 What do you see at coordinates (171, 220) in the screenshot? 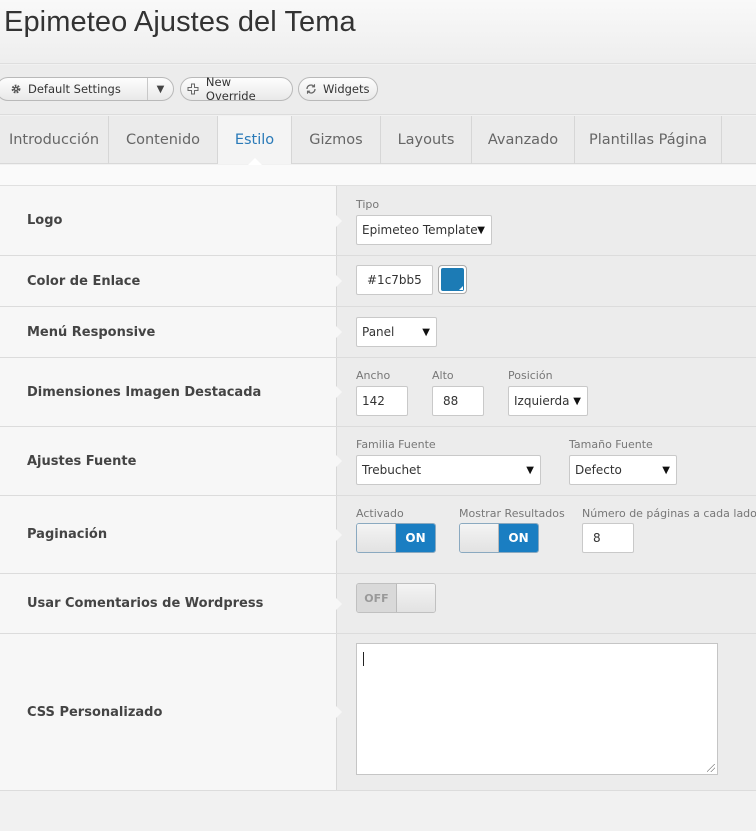
I see `setting-label: Logo` at bounding box center [171, 220].